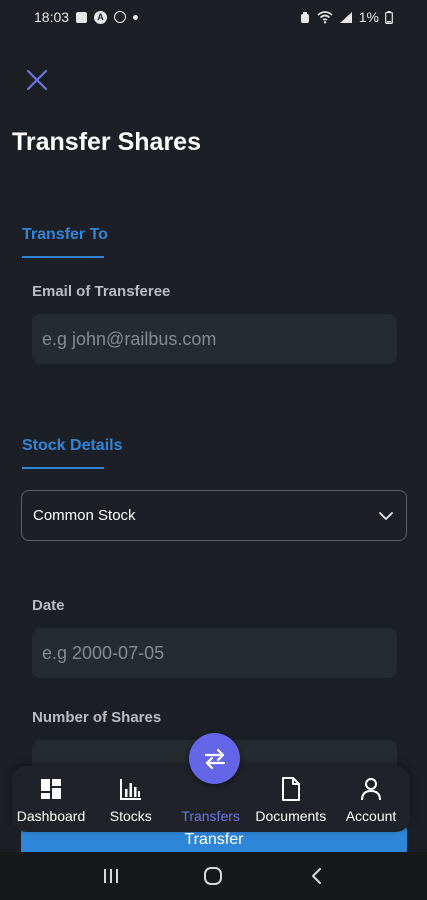 The height and width of the screenshot is (900, 427). What do you see at coordinates (371, 789) in the screenshot?
I see `person-icon` at bounding box center [371, 789].